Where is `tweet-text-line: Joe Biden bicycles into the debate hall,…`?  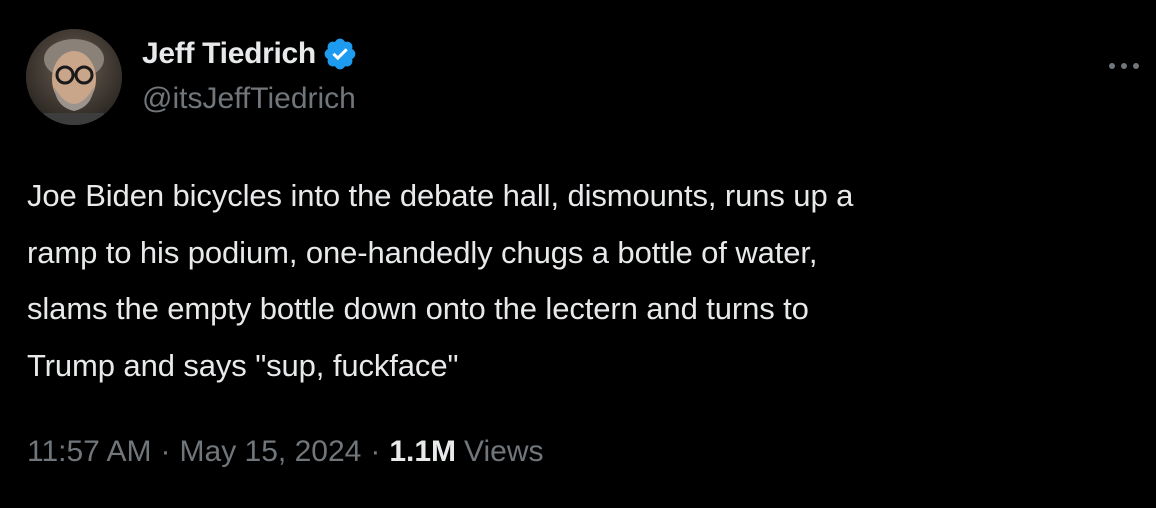 tweet-text-line: Joe Biden bicycles into the debate hall,… is located at coordinates (440, 195).